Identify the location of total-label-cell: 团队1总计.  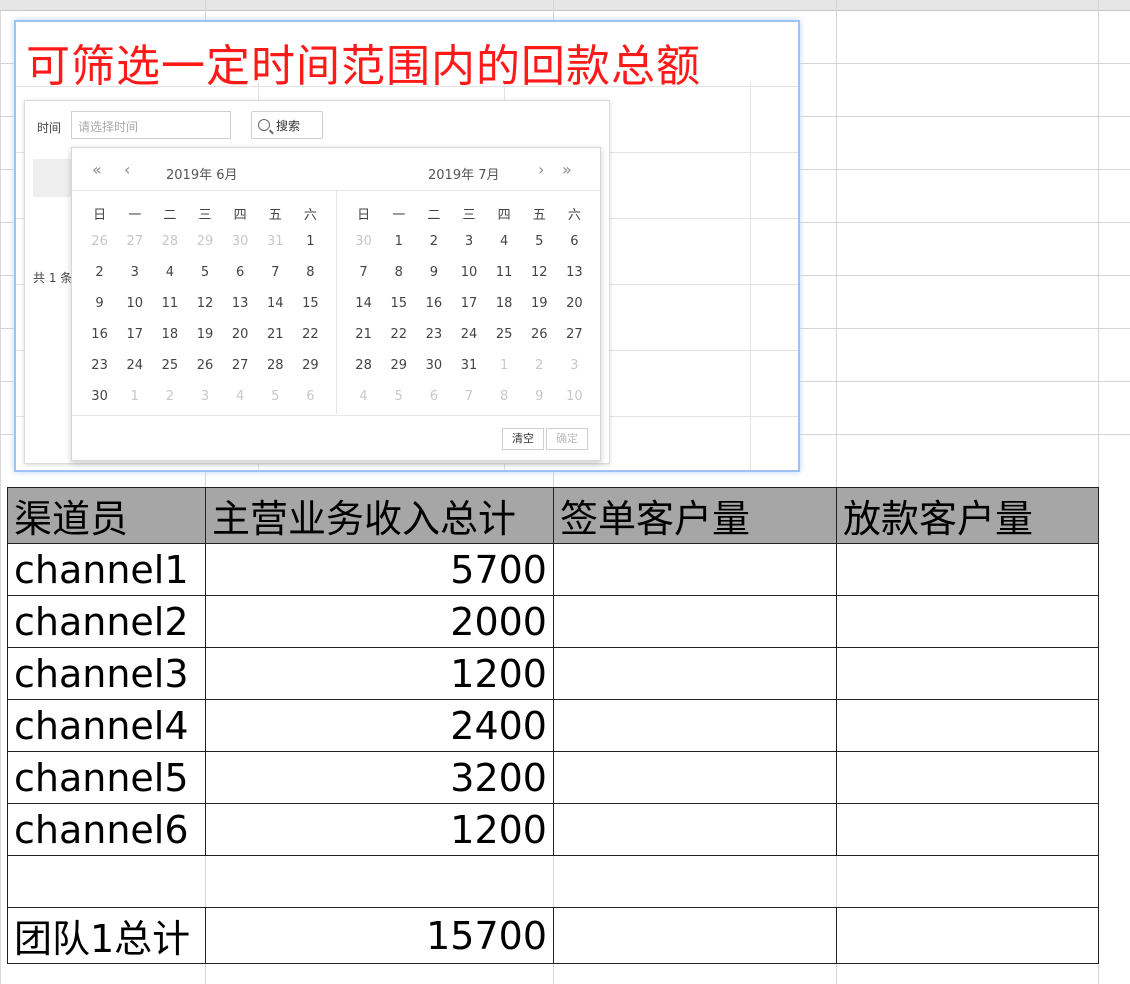
(106, 935).